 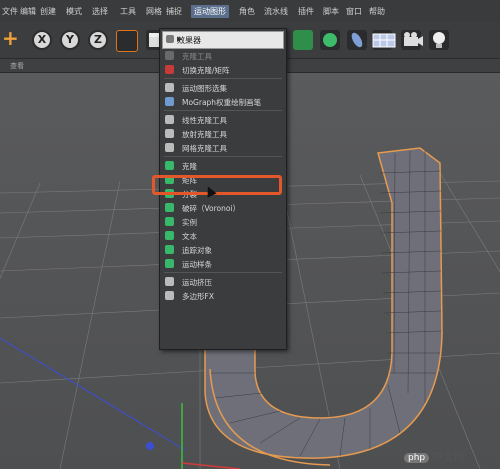 I want to click on menu-item: 线性克隆工具, so click(x=223, y=119).